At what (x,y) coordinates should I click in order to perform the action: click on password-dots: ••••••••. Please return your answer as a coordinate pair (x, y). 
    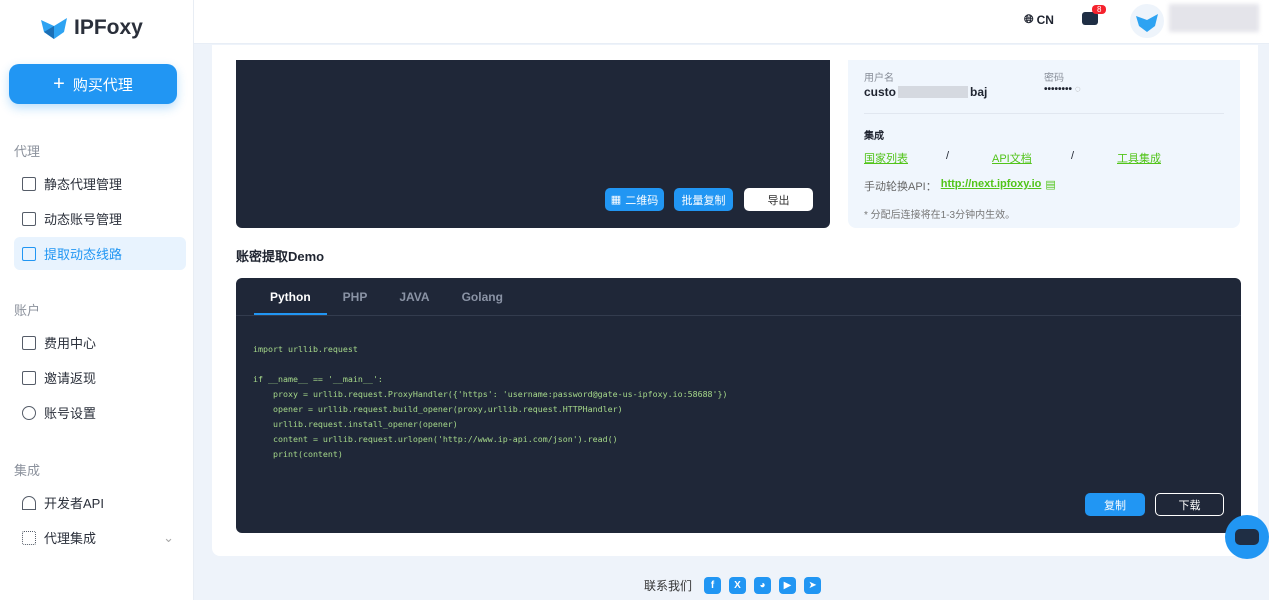
    Looking at the image, I should click on (1058, 89).